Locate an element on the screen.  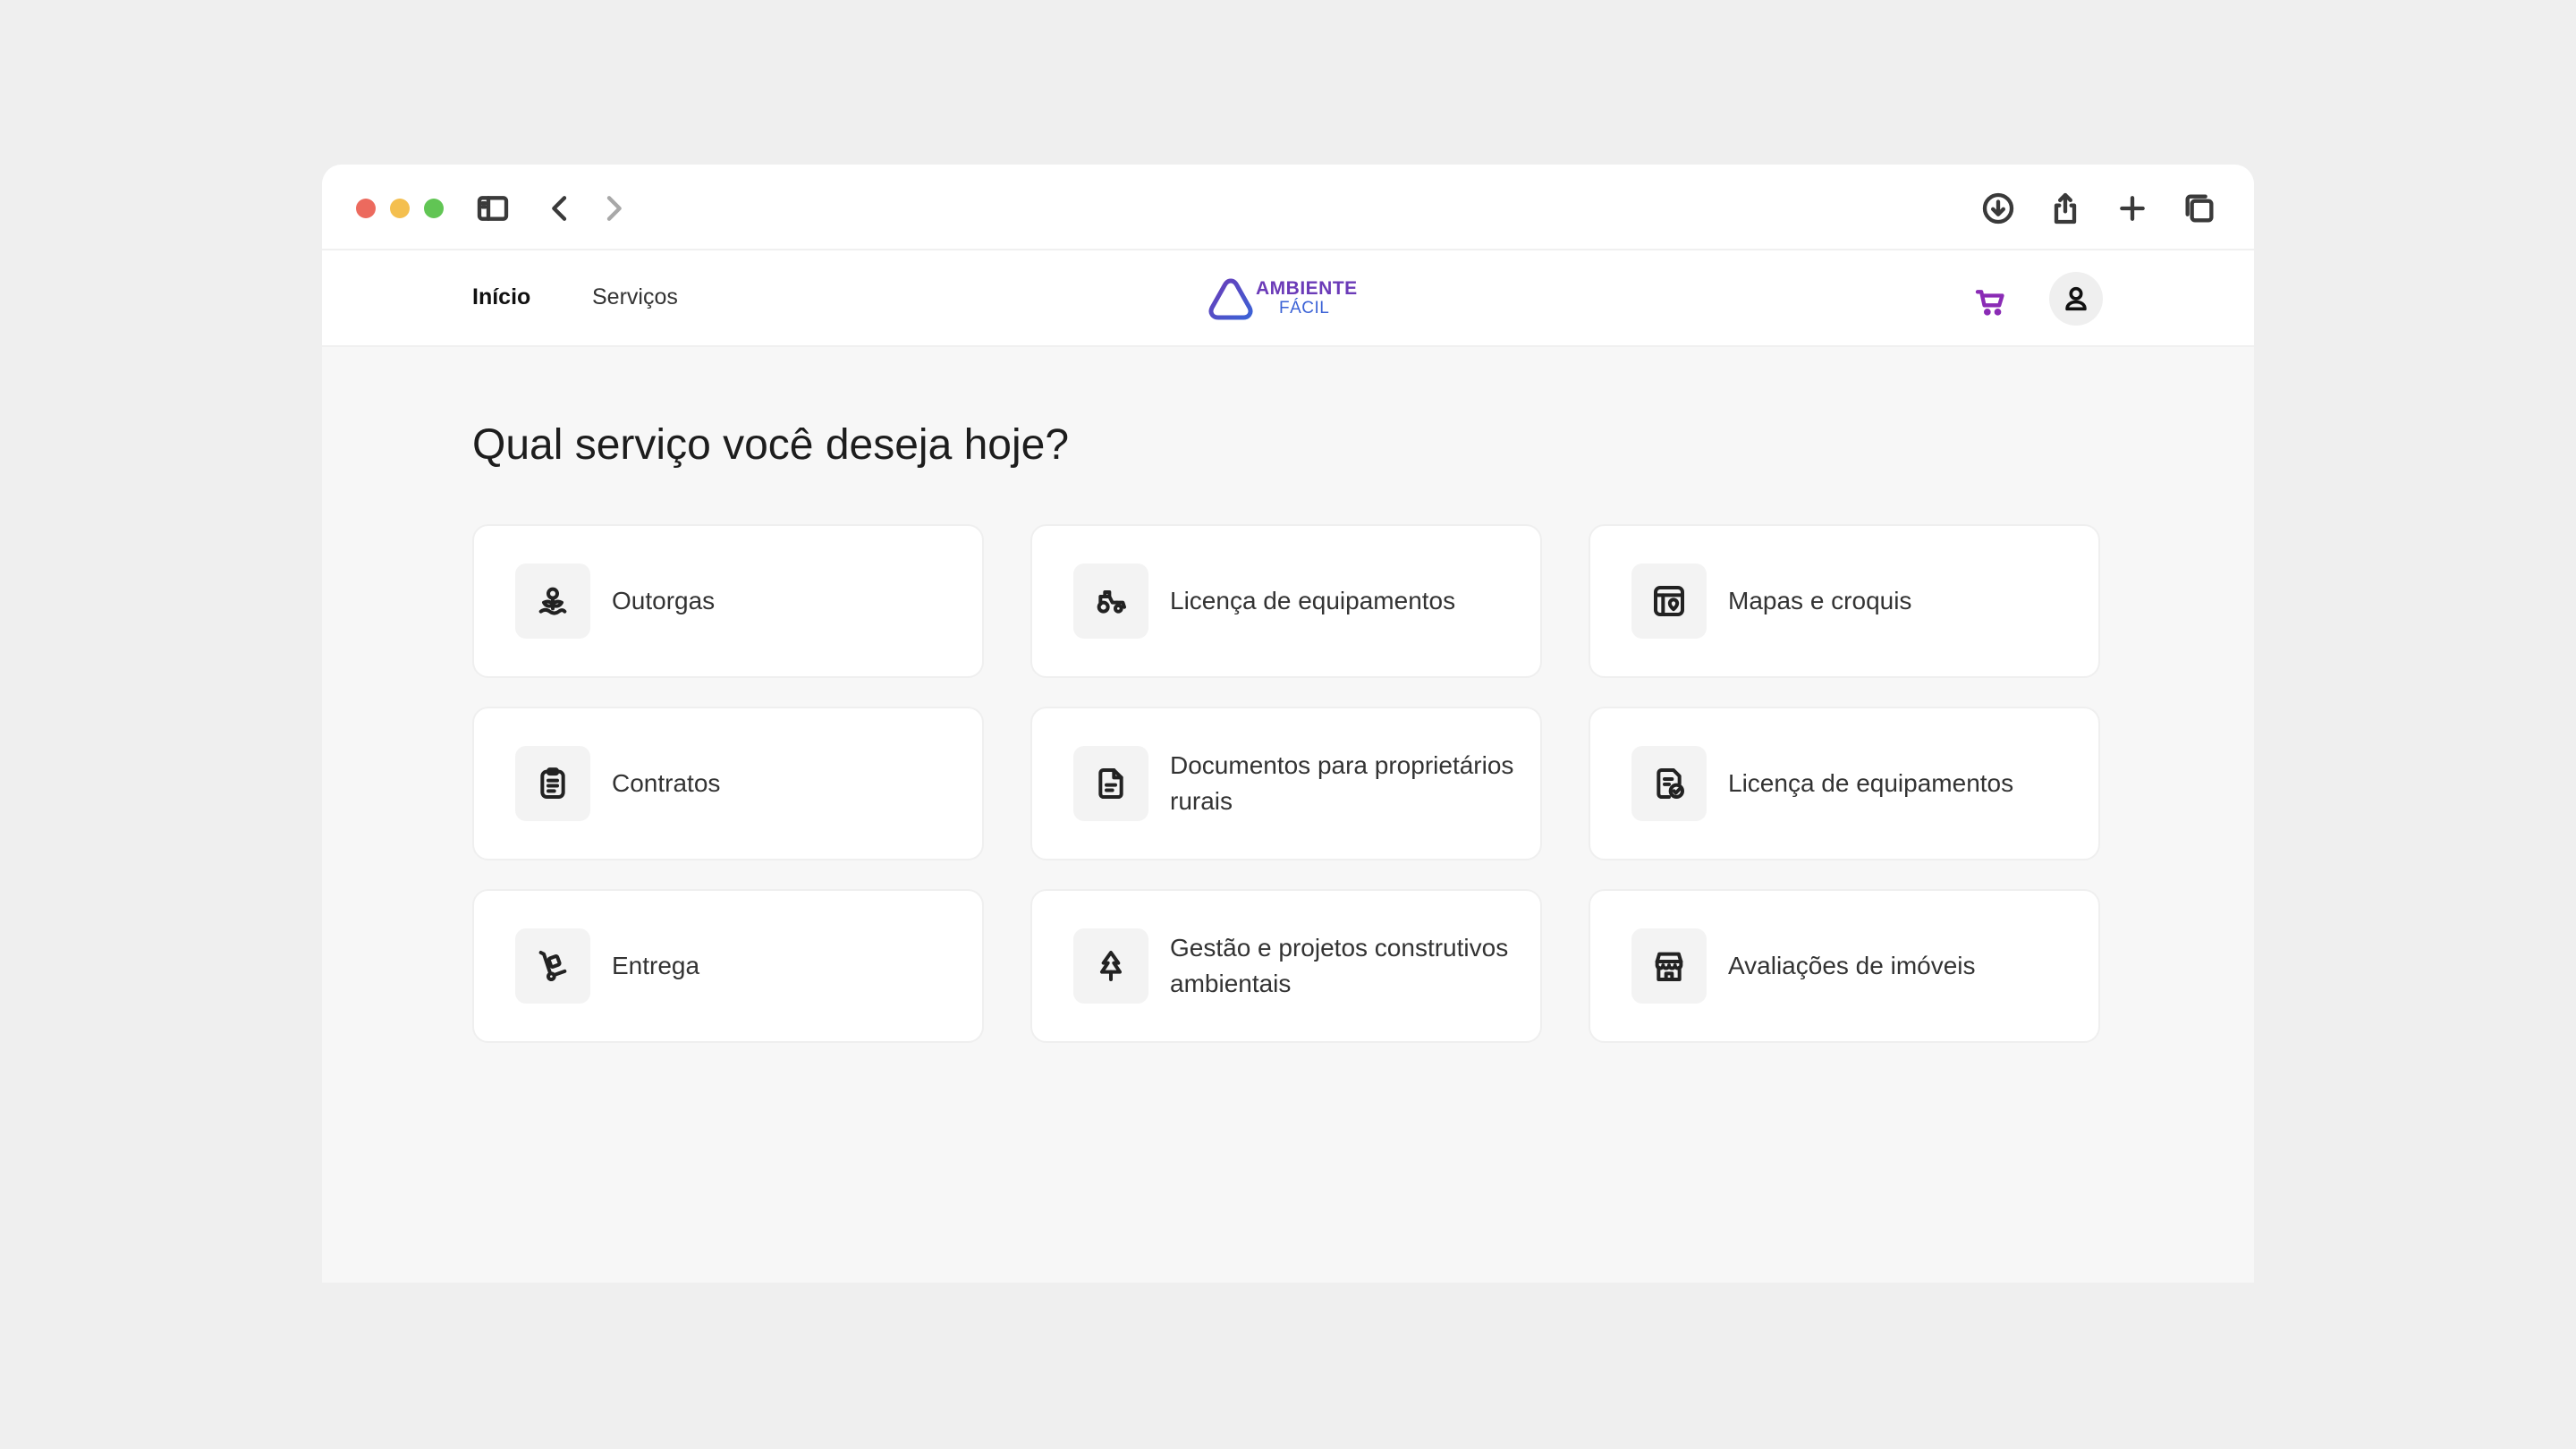
logo-text-line2: FÁCIL is located at coordinates (1304, 308).